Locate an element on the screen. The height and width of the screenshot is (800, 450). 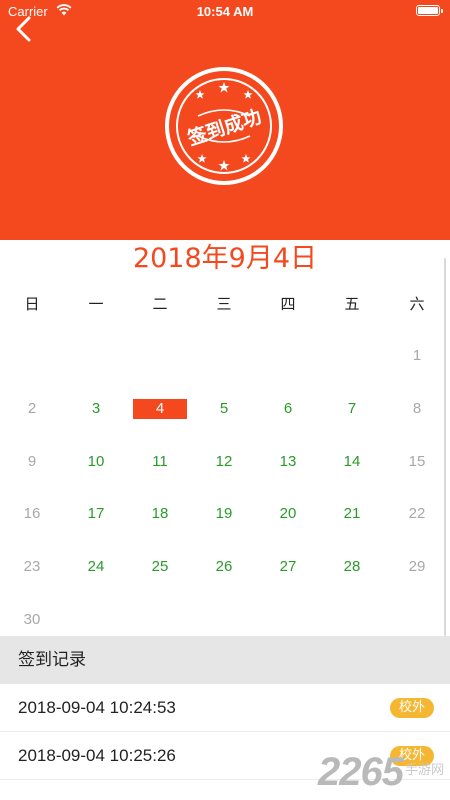
calendar-day: 19 is located at coordinates (224, 514).